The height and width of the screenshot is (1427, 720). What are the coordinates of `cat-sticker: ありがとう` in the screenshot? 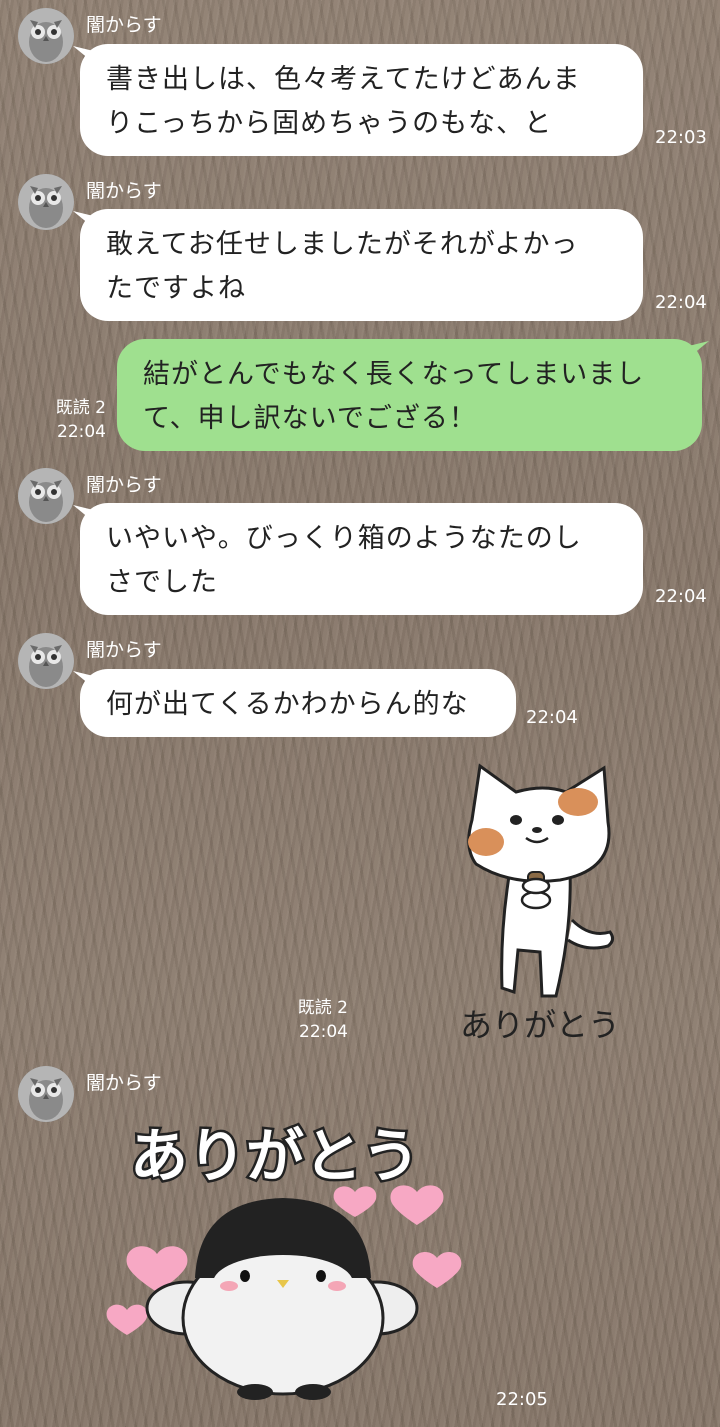 It's located at (540, 905).